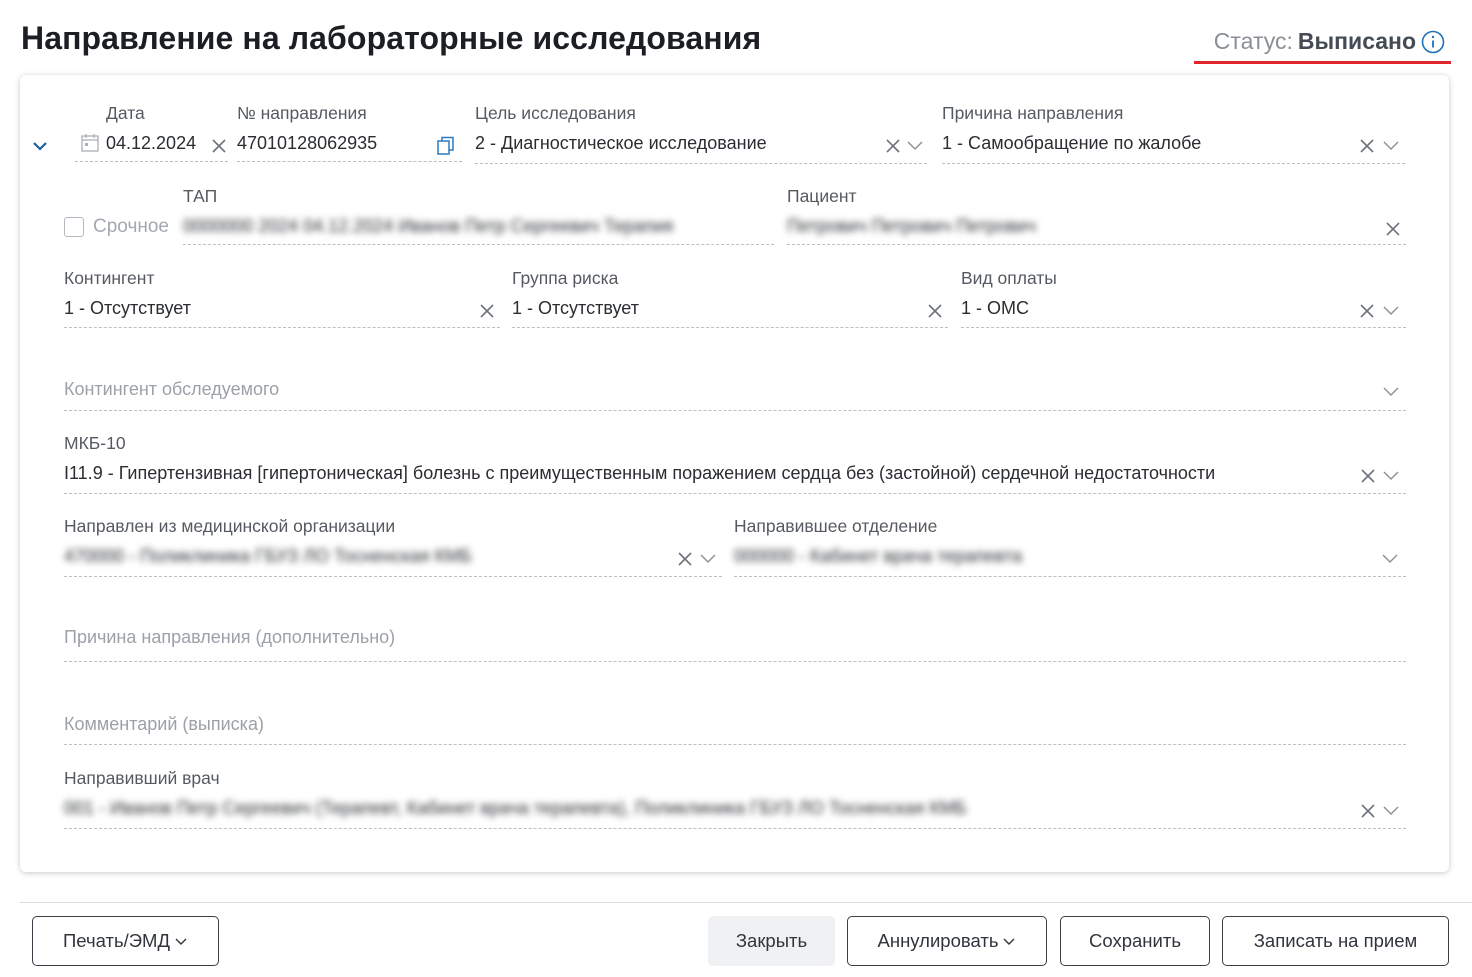 The image size is (1472, 977). What do you see at coordinates (1433, 42) in the screenshot?
I see `info-icon` at bounding box center [1433, 42].